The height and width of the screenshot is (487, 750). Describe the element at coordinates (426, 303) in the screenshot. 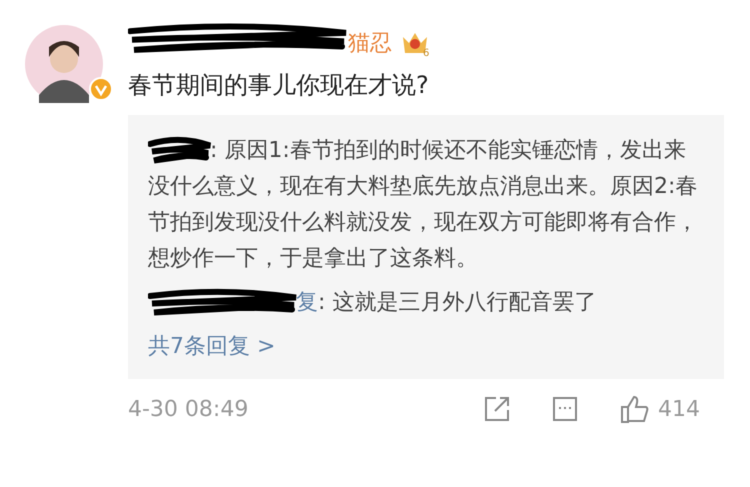

I see `reply-text: 复: 这就是三月外八行配音罢了` at that location.